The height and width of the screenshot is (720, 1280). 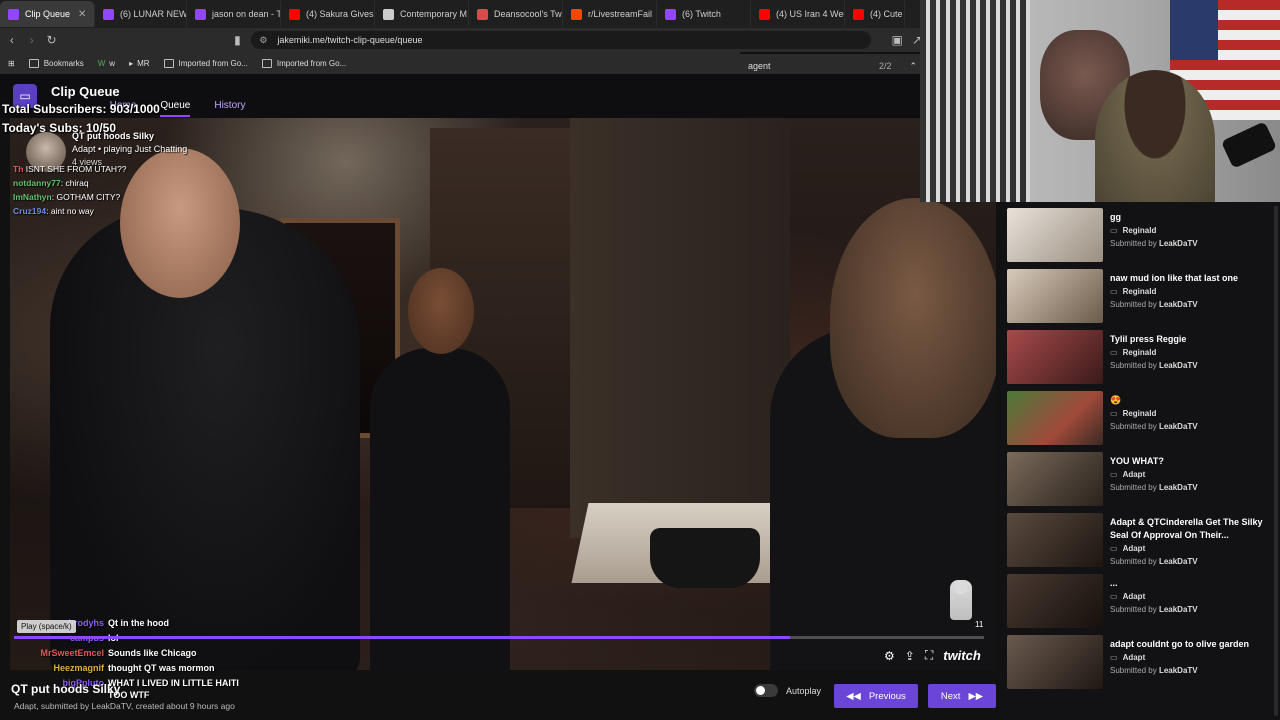 I want to click on tab: (4) Sakura Gives, so click(x=328, y=14).